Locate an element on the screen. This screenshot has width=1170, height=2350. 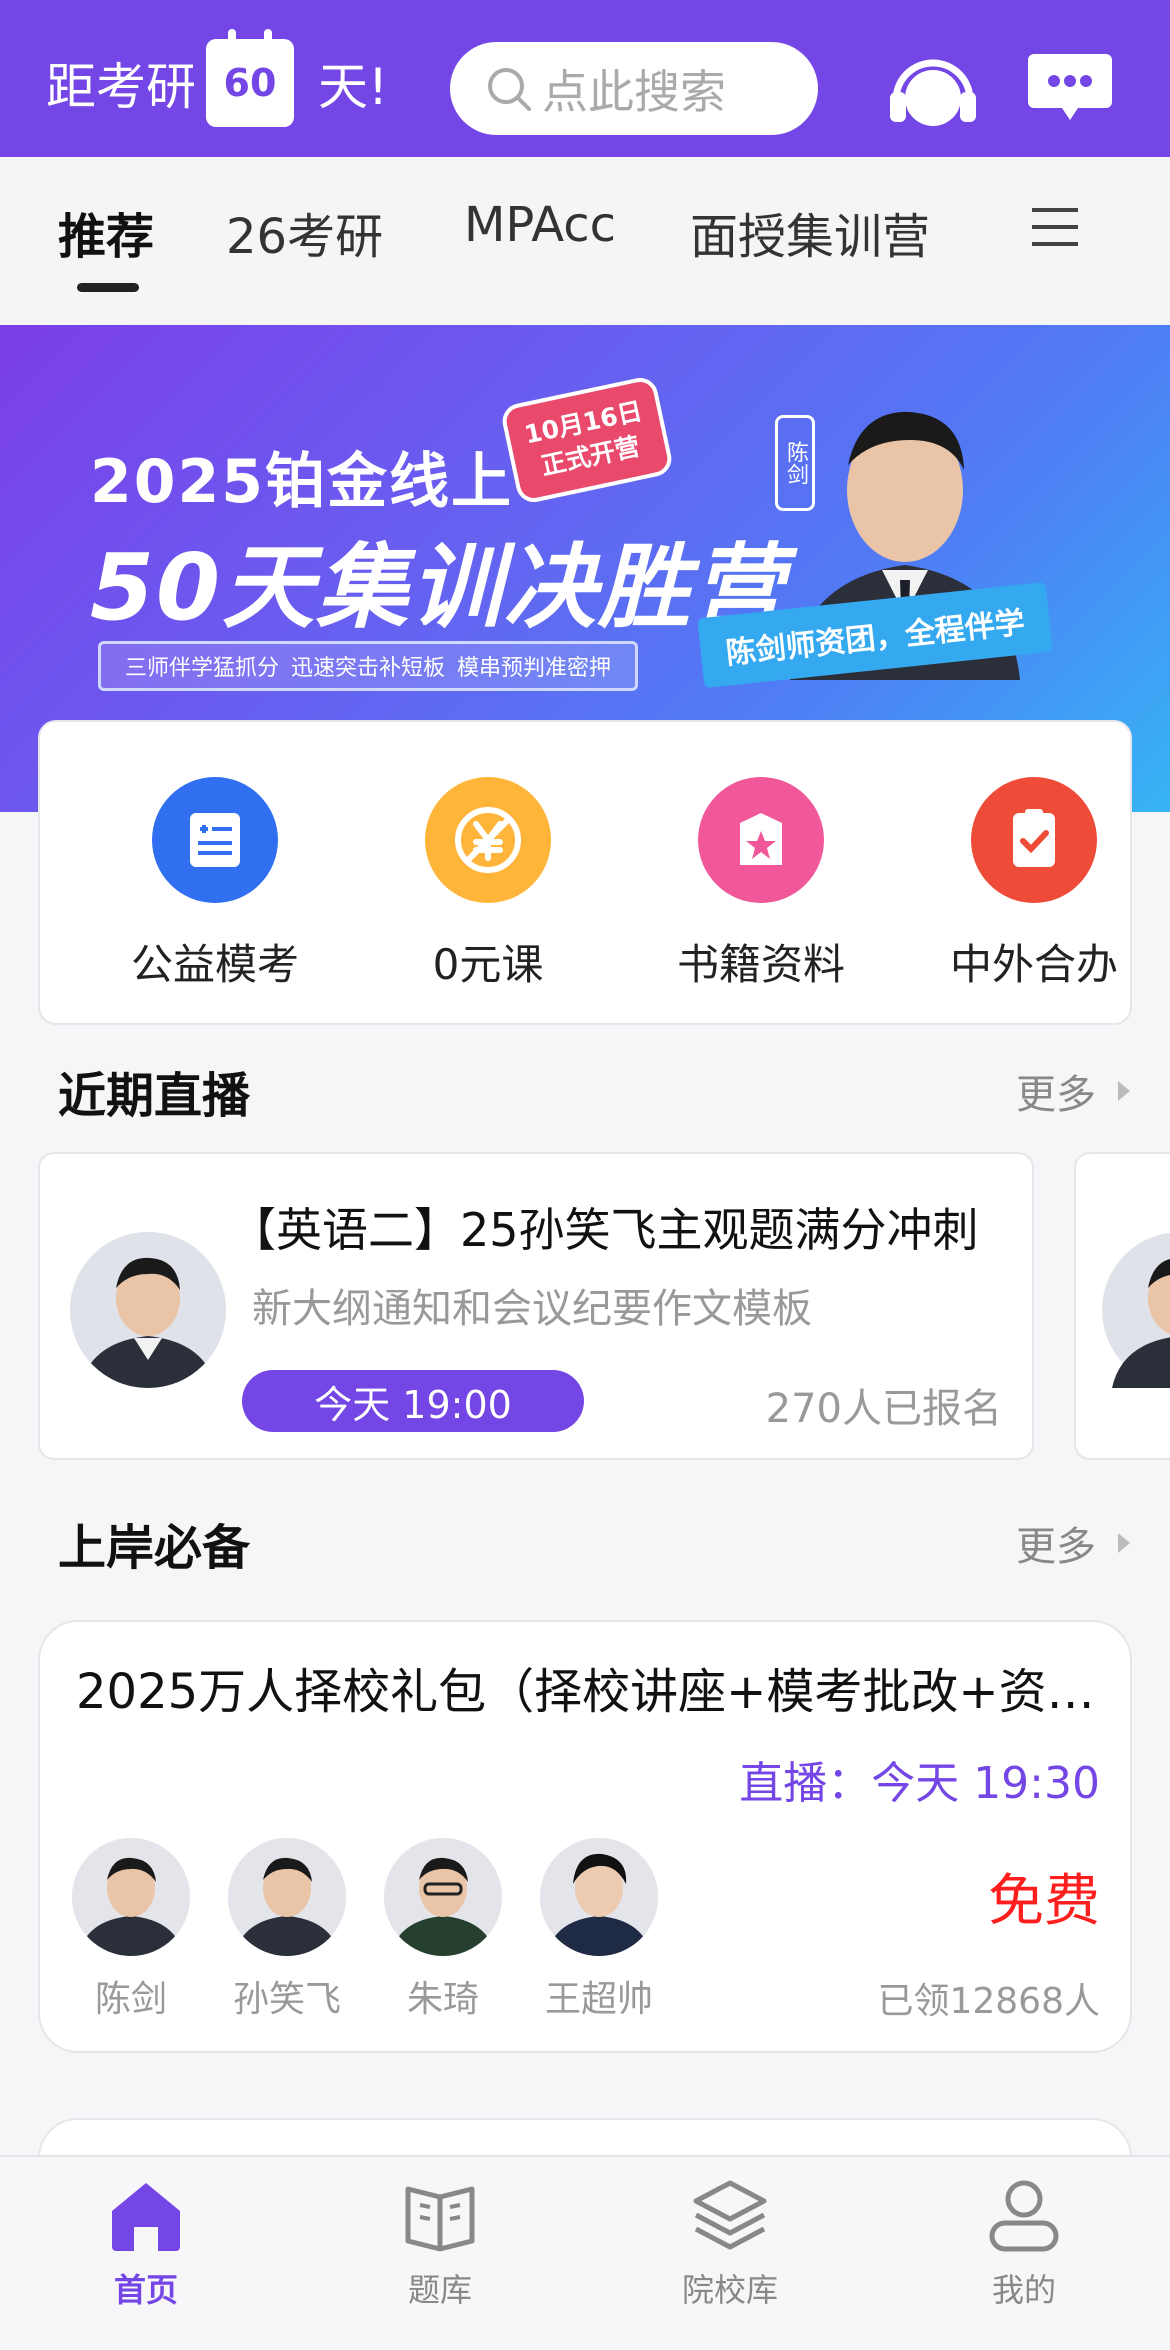
banner-date-badge: 10月16日 正式开营 is located at coordinates (587, 440).